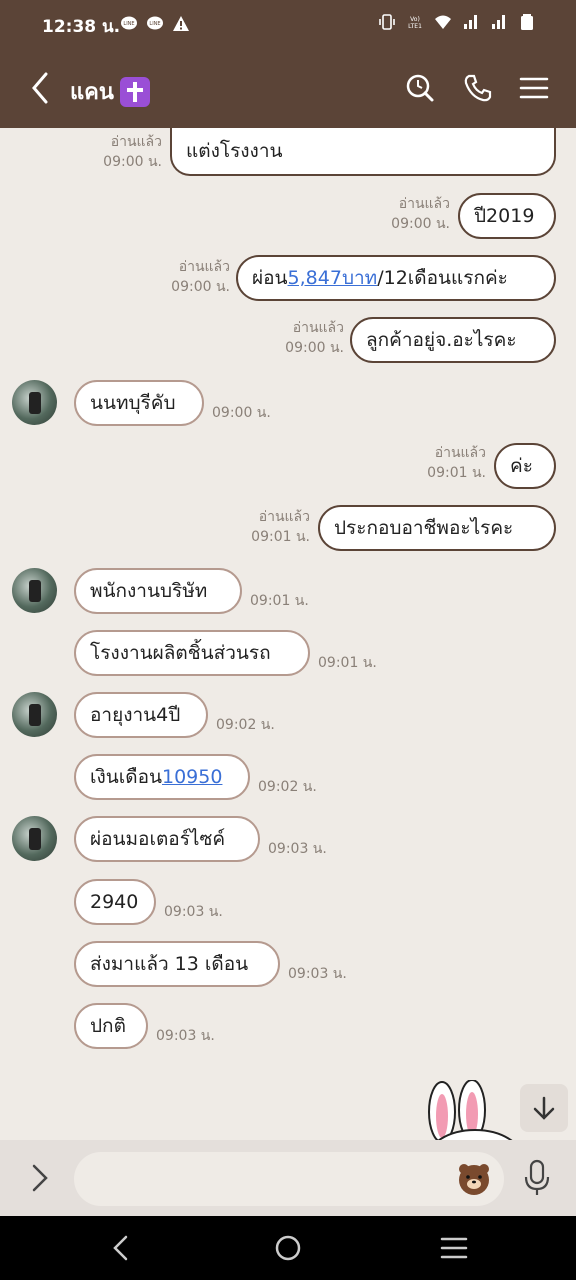 The height and width of the screenshot is (1280, 576). I want to click on message-text: นนทบุรีคับ, so click(133, 403).